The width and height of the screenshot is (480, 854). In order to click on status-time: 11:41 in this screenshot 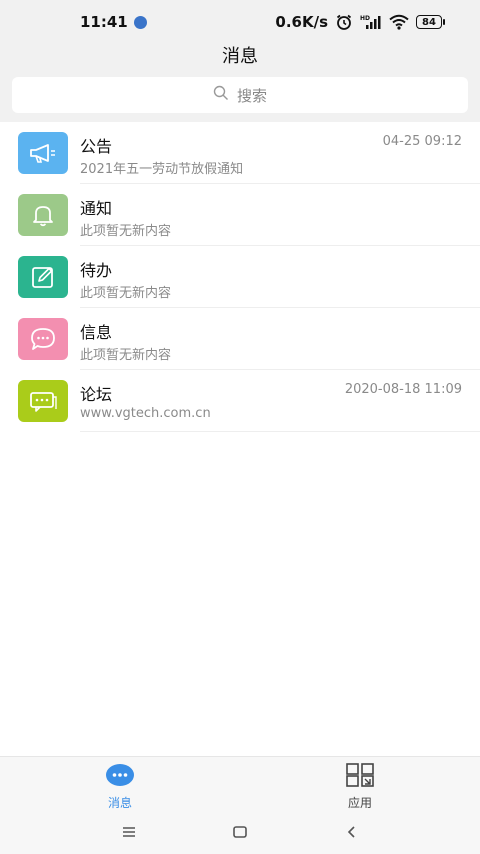, I will do `click(104, 22)`.